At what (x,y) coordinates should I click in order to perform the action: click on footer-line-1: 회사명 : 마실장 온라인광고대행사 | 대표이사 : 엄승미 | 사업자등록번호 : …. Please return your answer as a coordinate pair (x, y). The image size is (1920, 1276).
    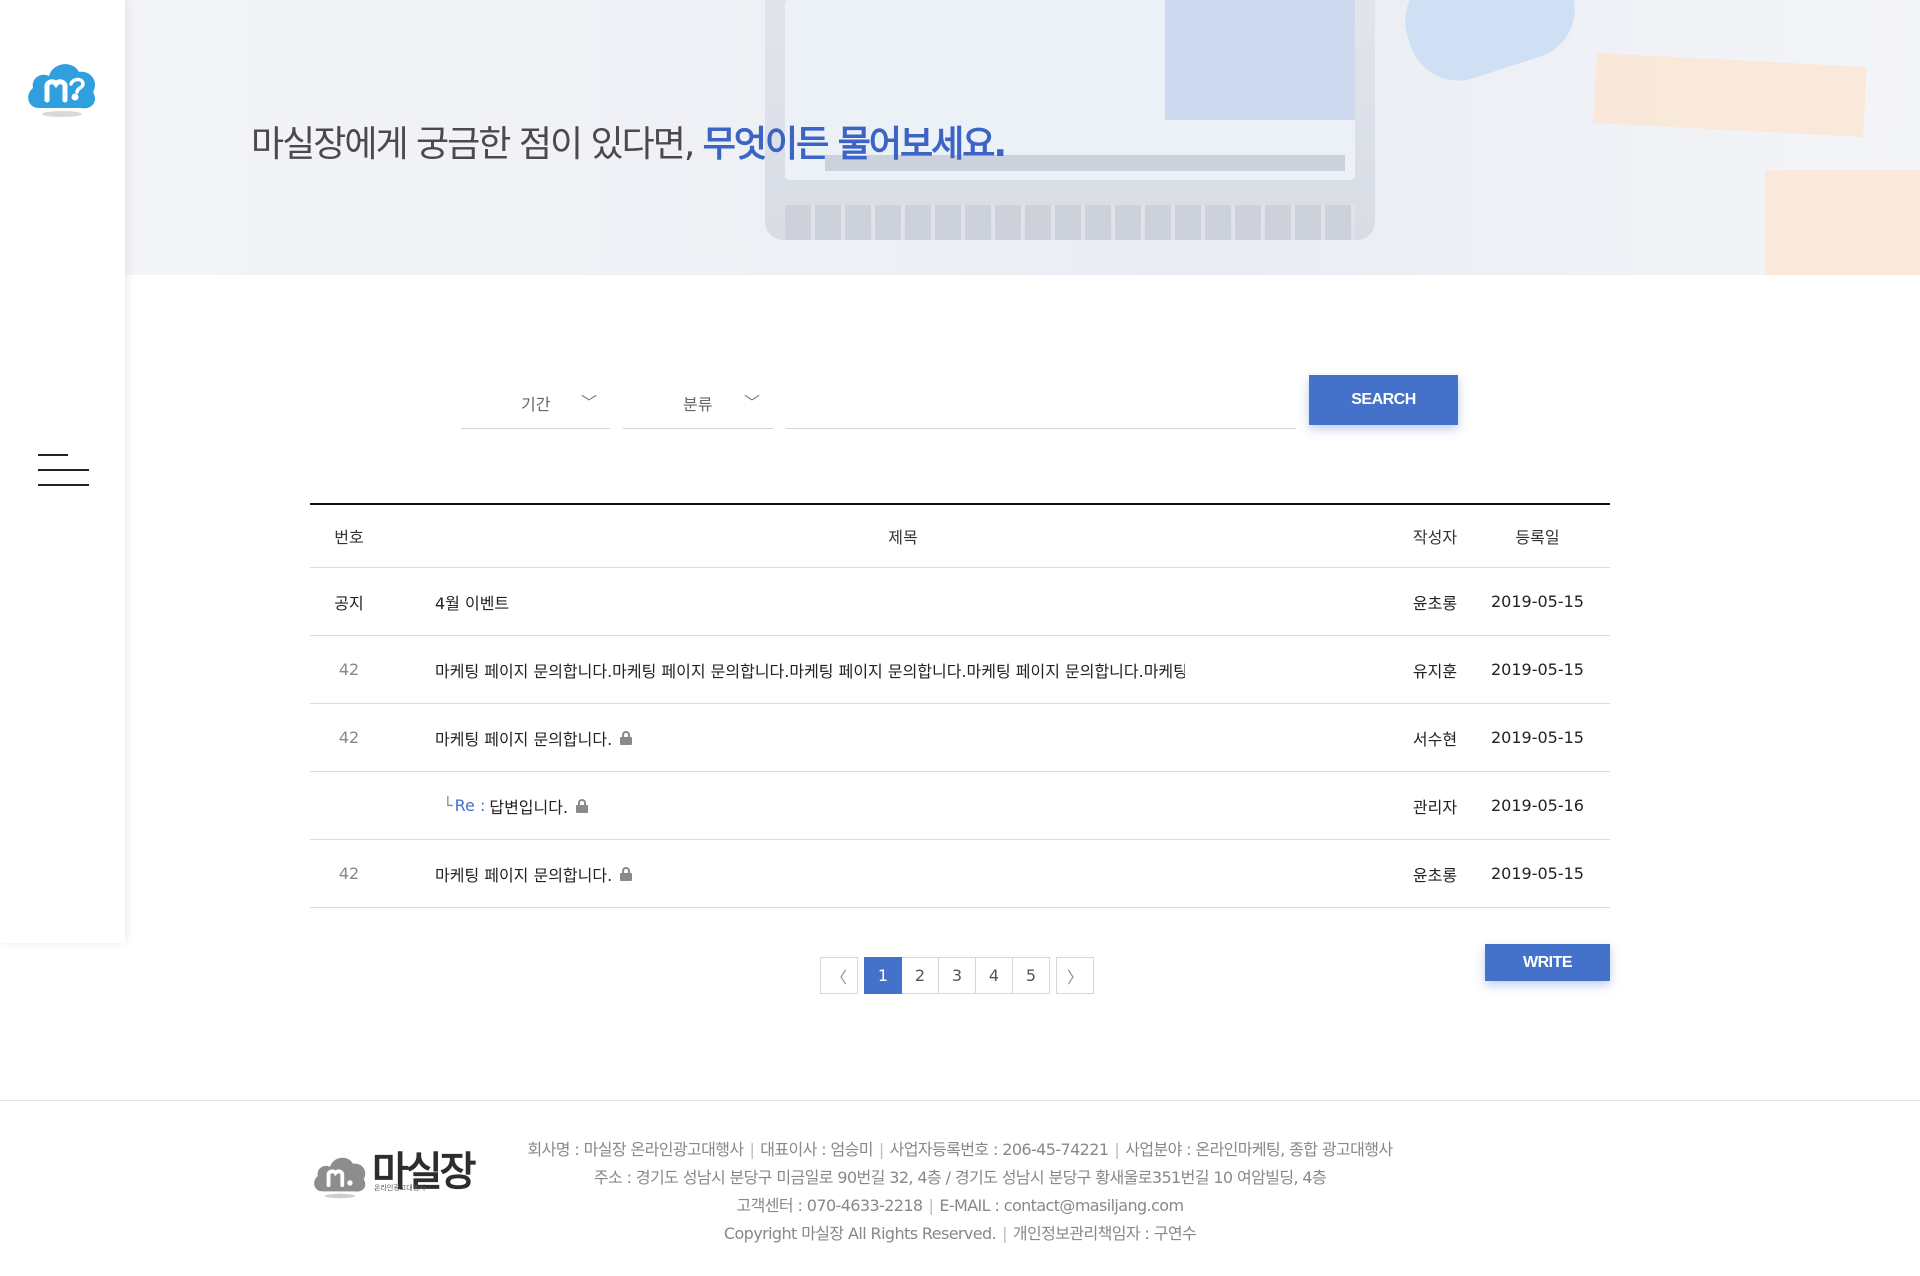
    Looking at the image, I should click on (960, 1149).